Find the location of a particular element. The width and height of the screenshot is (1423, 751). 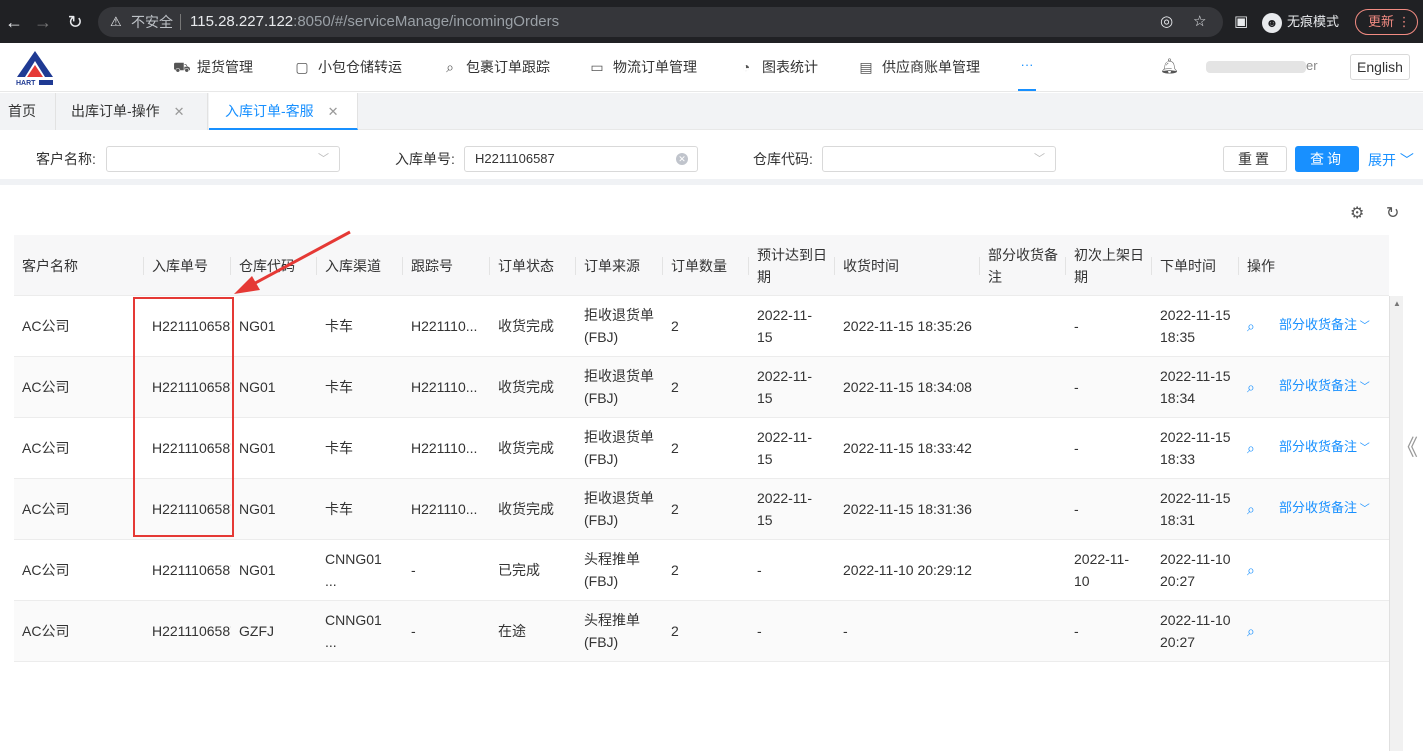

cell-received: 2022-11-10 20:29:12 is located at coordinates (907, 570).